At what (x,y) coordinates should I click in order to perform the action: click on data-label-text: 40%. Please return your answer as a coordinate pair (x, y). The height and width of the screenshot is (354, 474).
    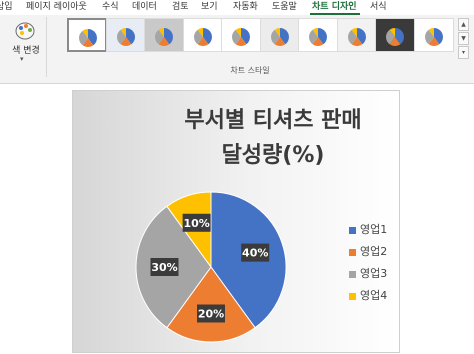
    Looking at the image, I should click on (255, 253).